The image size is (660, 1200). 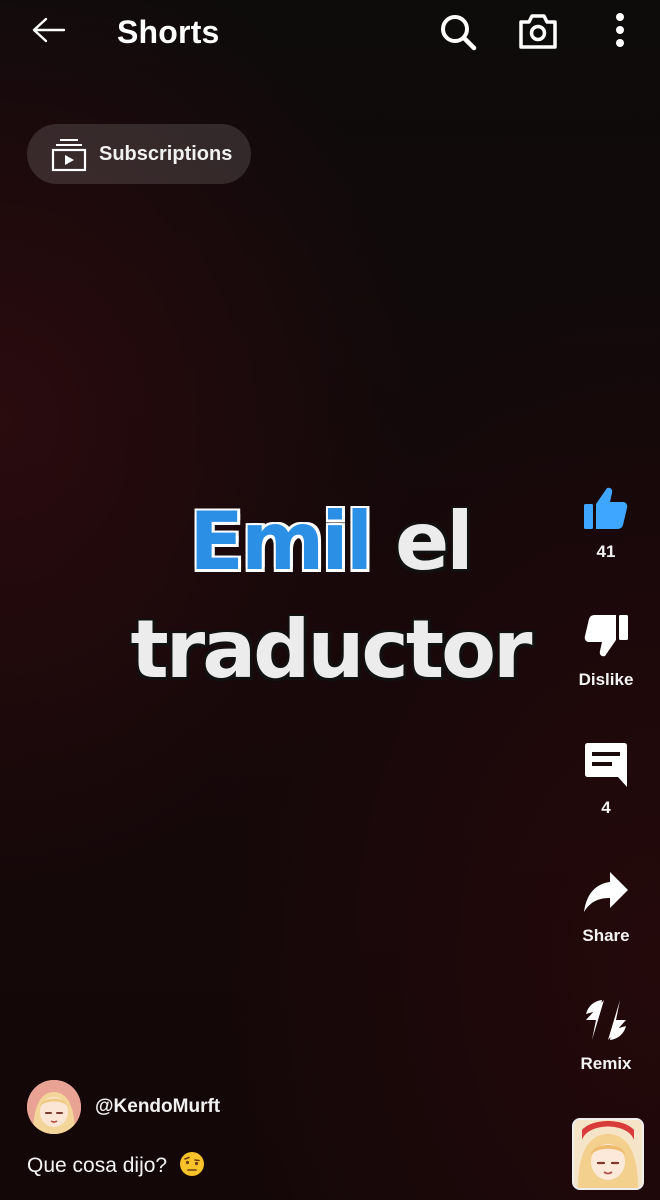 I want to click on dislike-button: Dislike, so click(x=606, y=651).